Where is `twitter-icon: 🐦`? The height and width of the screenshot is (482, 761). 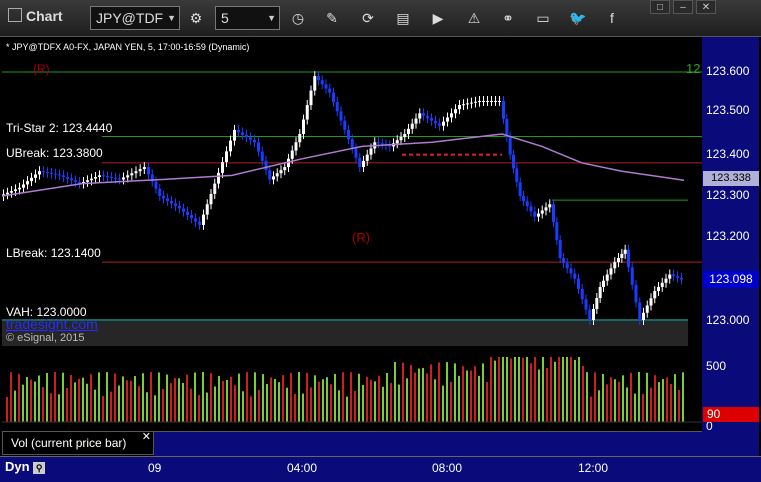 twitter-icon: 🐦 is located at coordinates (578, 18).